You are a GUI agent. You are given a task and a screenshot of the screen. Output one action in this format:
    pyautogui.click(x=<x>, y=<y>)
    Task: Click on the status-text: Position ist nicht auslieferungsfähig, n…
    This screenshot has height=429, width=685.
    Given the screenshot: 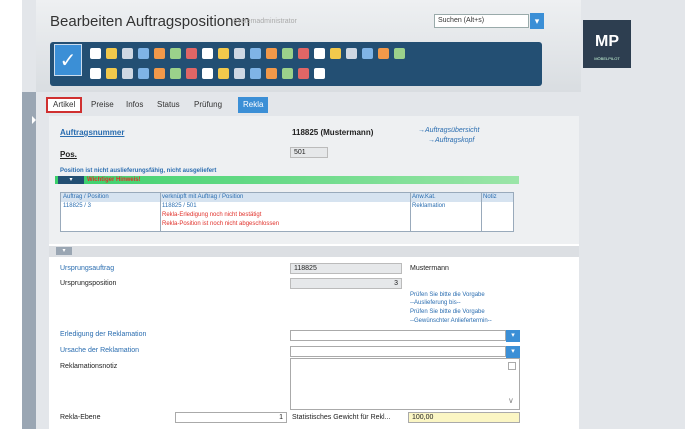 What is the action you would take?
    pyautogui.click(x=138, y=171)
    